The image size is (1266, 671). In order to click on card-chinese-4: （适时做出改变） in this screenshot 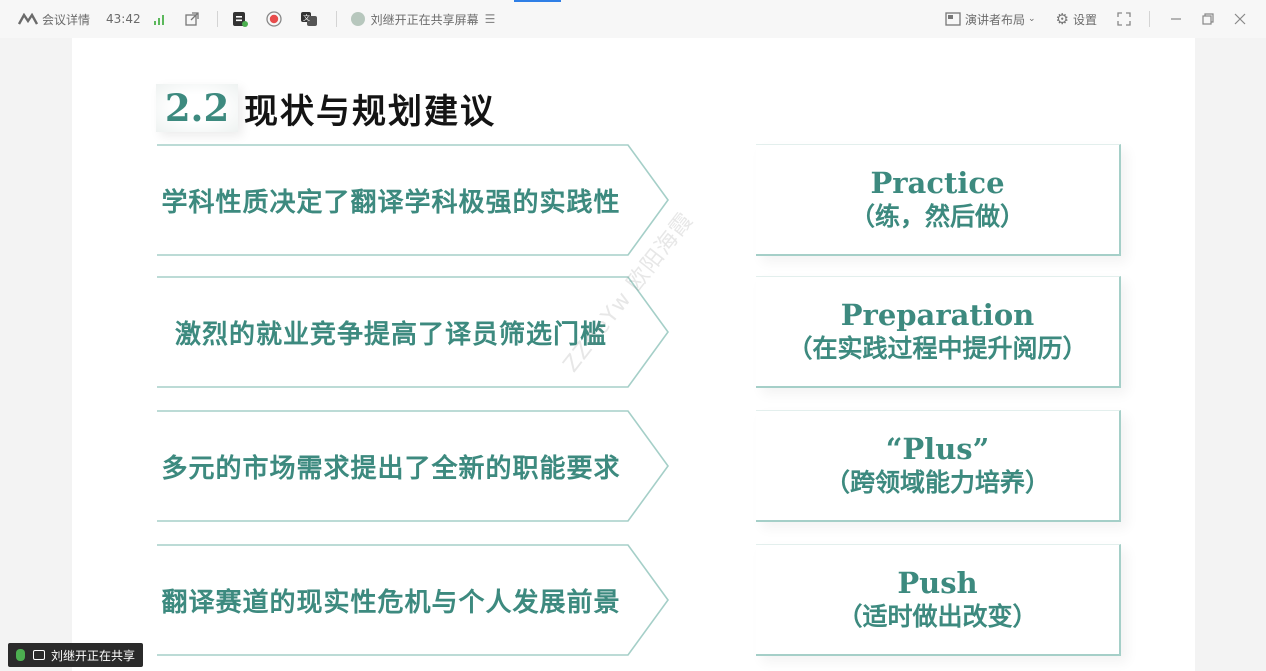, I will do `click(937, 616)`.